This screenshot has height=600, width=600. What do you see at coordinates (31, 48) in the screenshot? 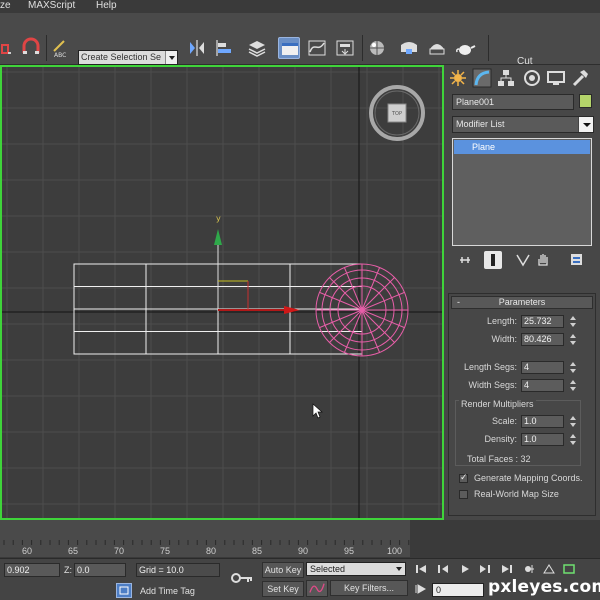
I see `magnet-icon` at bounding box center [31, 48].